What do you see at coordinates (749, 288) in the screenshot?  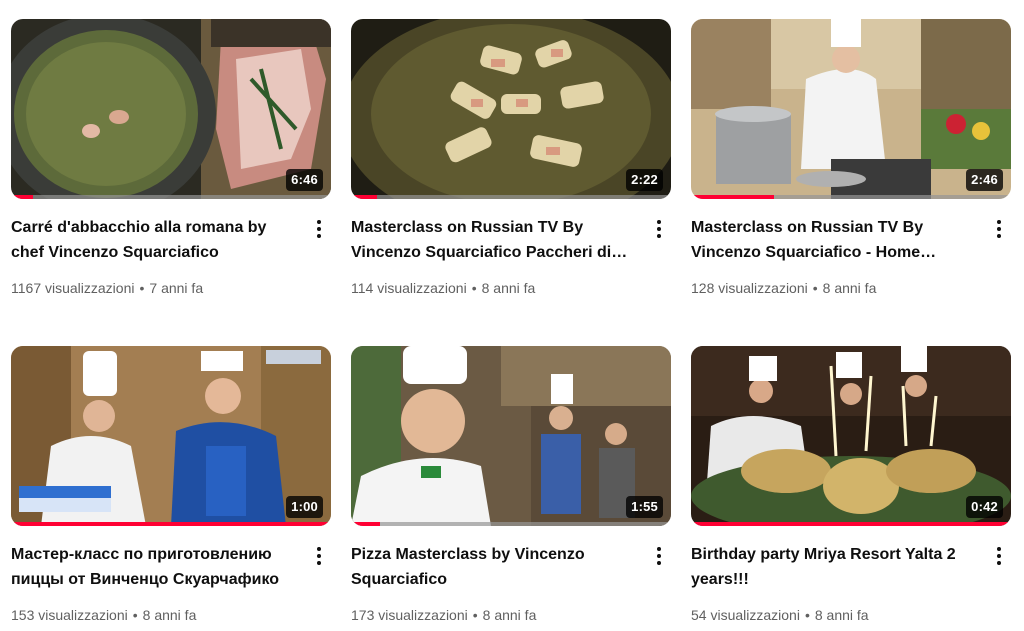 I see `view-count: 128 visualizzazioni` at bounding box center [749, 288].